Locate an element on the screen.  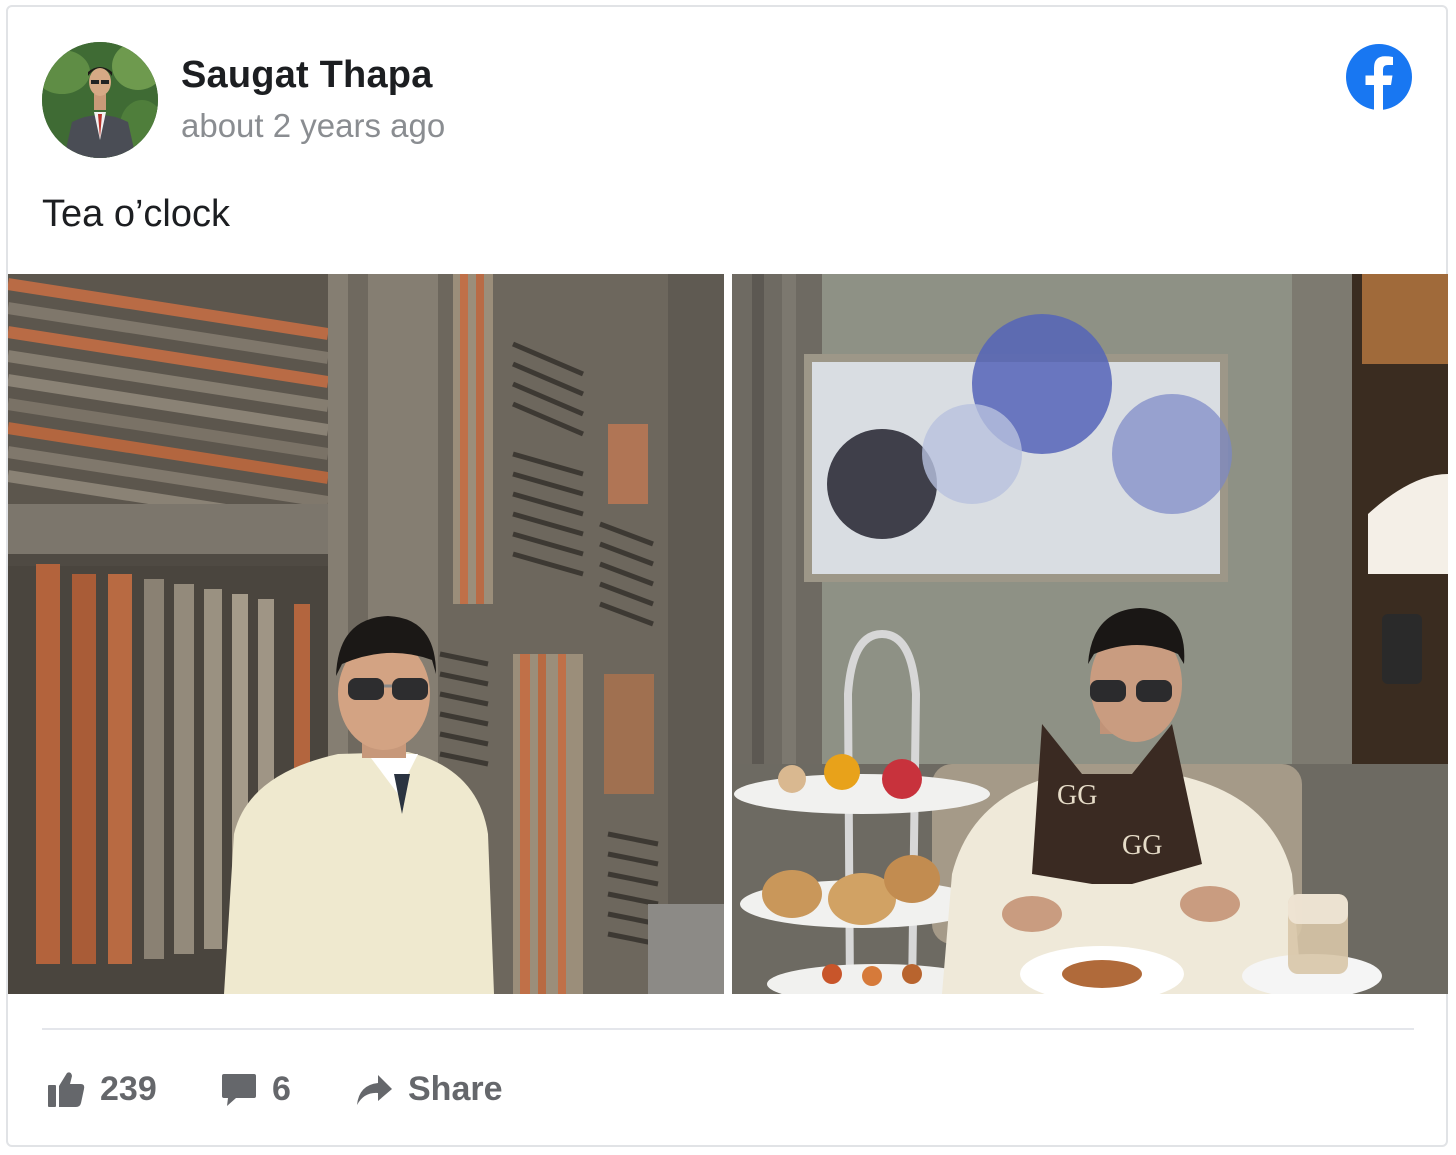
comment-icon is located at coordinates (239, 1089).